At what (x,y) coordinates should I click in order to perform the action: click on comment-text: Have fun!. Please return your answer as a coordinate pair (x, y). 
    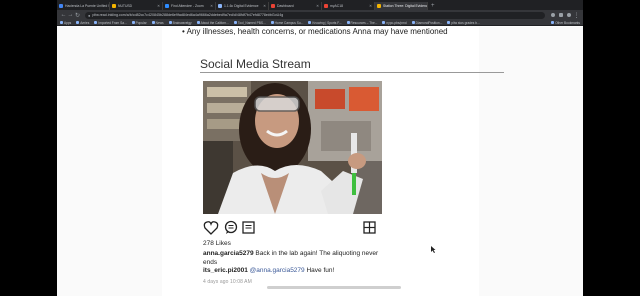
    Looking at the image, I should click on (319, 270).